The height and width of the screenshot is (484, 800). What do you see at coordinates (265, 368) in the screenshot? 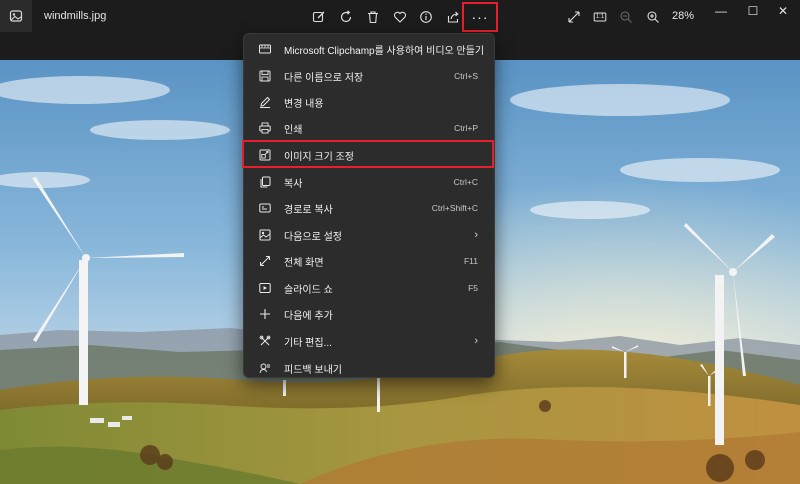
I see `feedback-icon` at bounding box center [265, 368].